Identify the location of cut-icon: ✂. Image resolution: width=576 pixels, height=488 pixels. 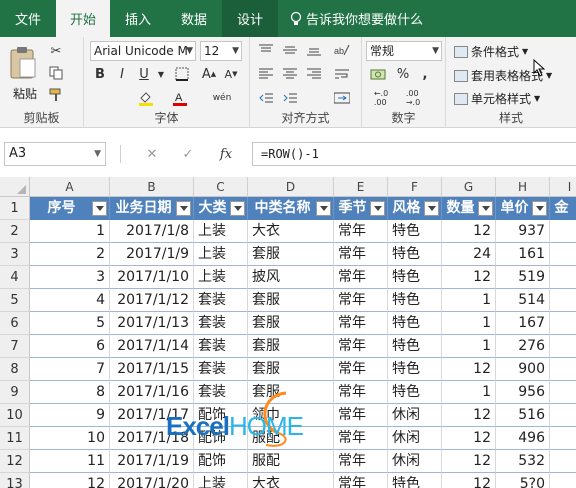
(56, 51).